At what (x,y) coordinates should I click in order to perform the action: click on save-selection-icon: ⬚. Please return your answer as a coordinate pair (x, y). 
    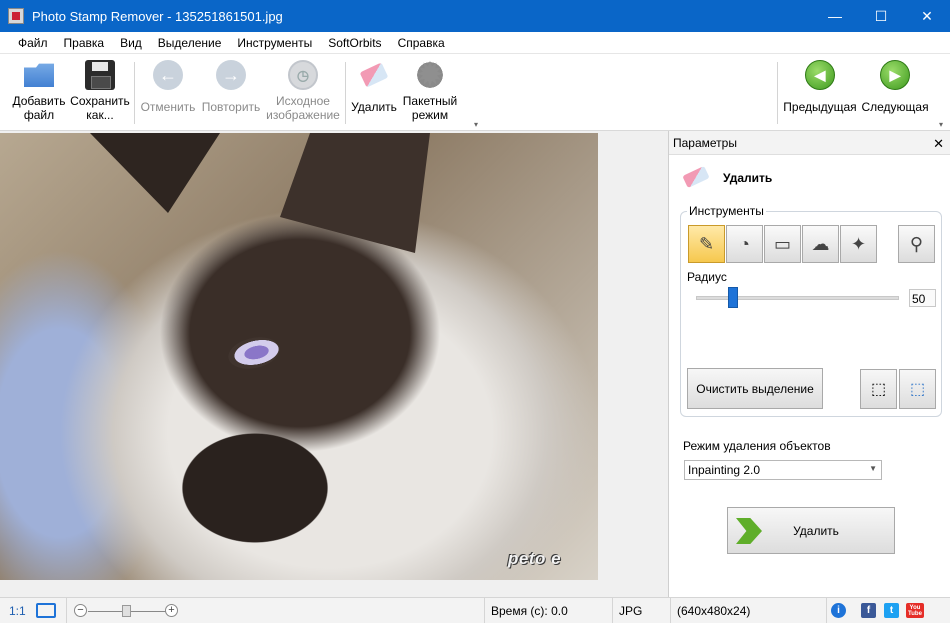
    Looking at the image, I should click on (878, 389).